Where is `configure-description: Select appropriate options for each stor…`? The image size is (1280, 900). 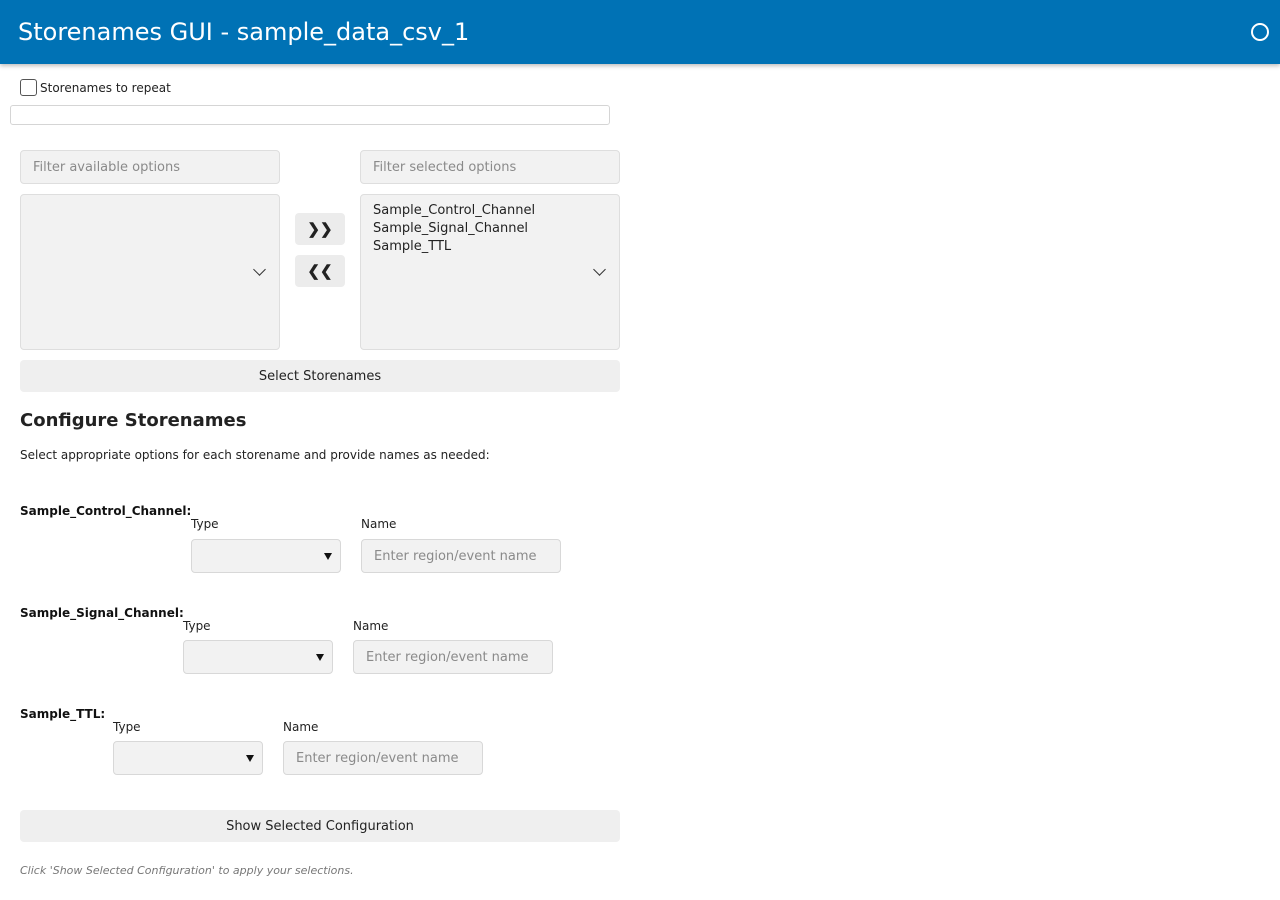 configure-description: Select appropriate options for each stor… is located at coordinates (255, 455).